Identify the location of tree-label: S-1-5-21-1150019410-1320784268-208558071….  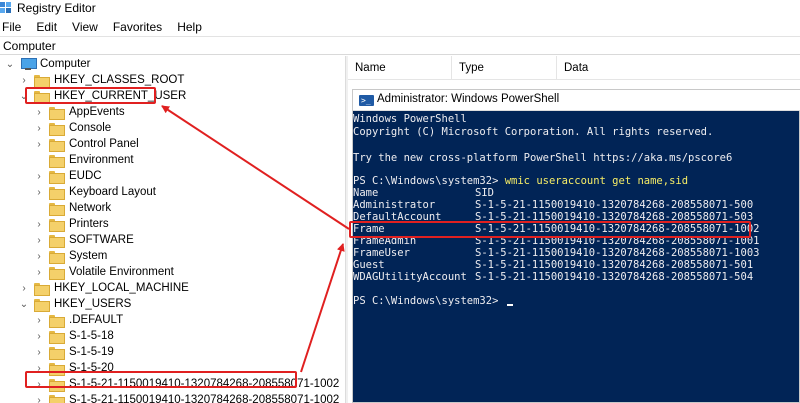
(204, 384).